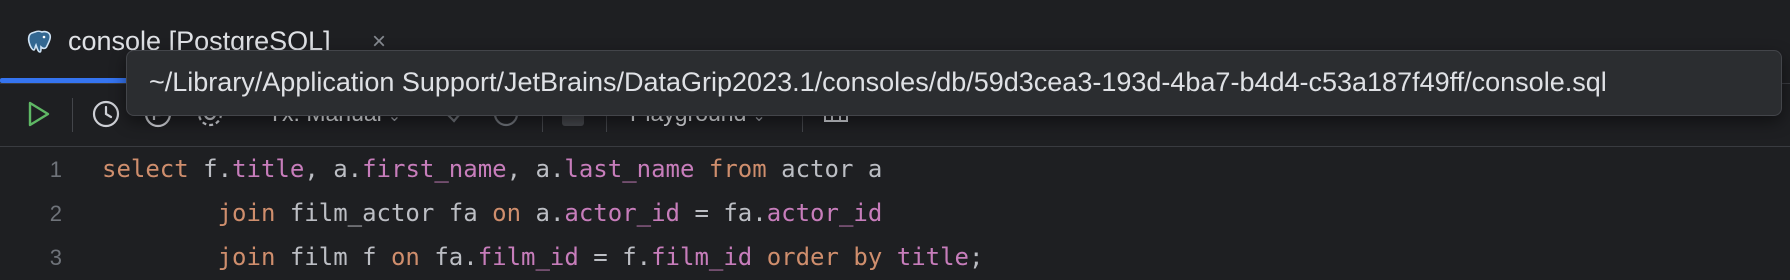 The height and width of the screenshot is (280, 1790). What do you see at coordinates (145, 169) in the screenshot?
I see `sql-keyword: select` at bounding box center [145, 169].